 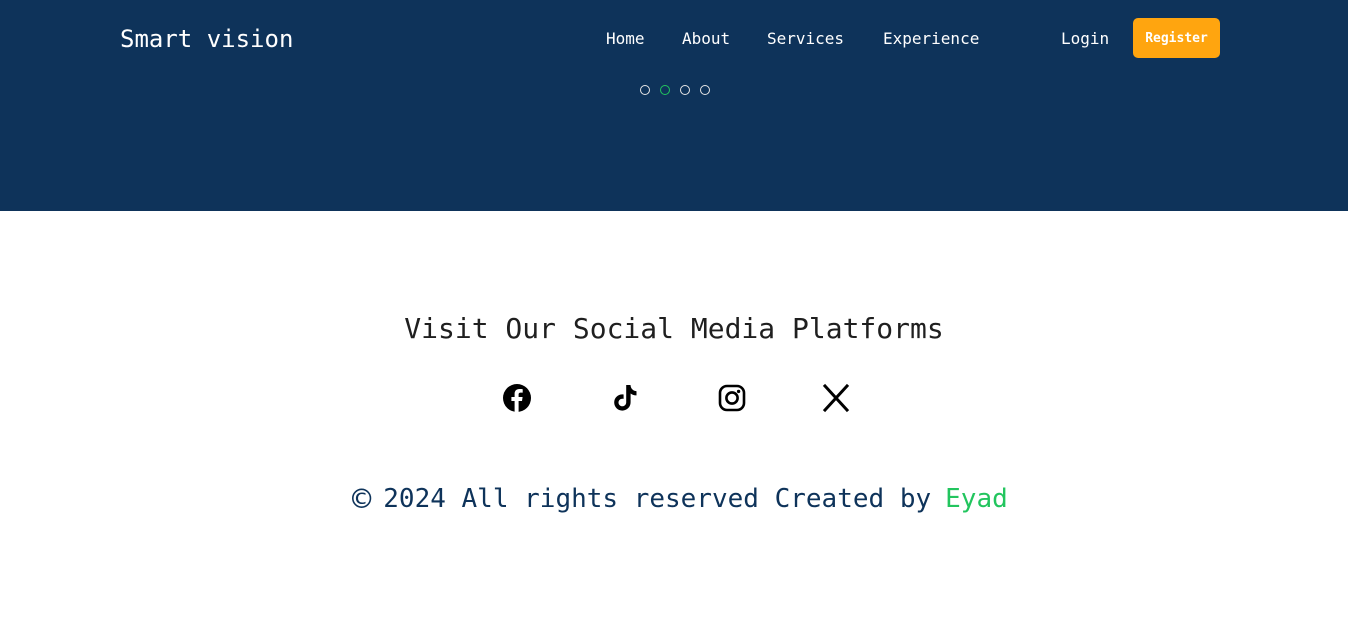 What do you see at coordinates (517, 398) in the screenshot?
I see `facebook-icon` at bounding box center [517, 398].